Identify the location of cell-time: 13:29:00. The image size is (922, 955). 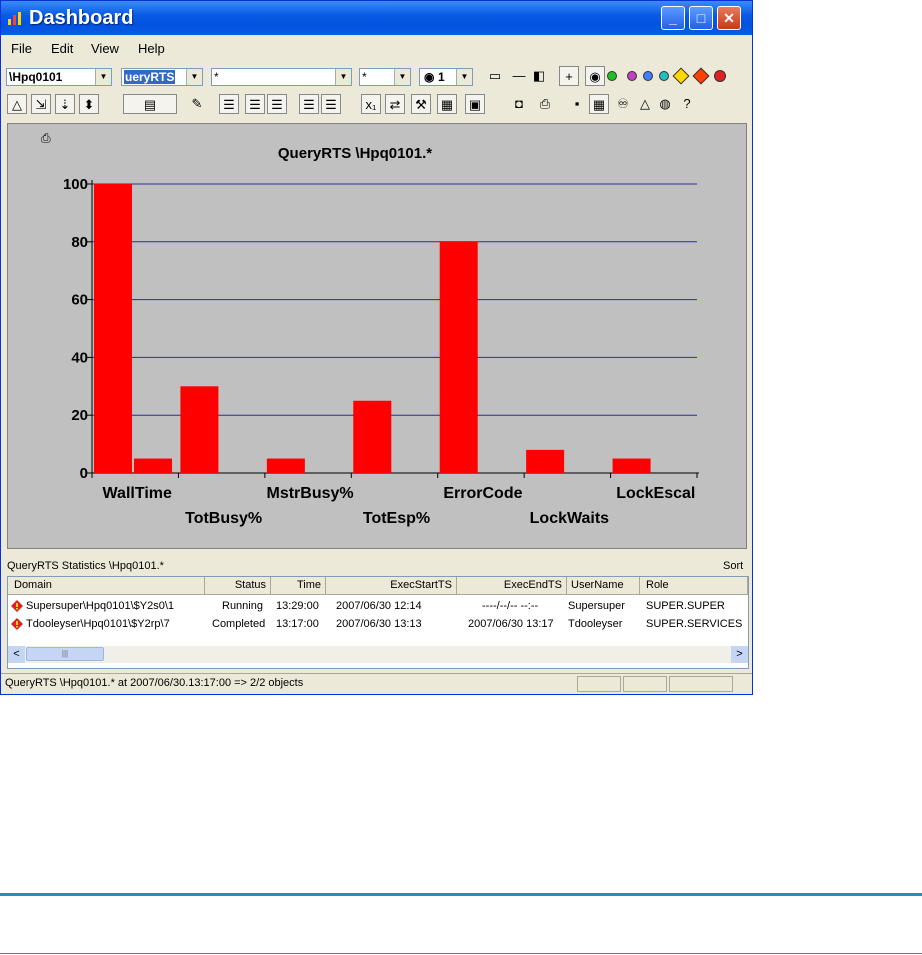
(297, 606).